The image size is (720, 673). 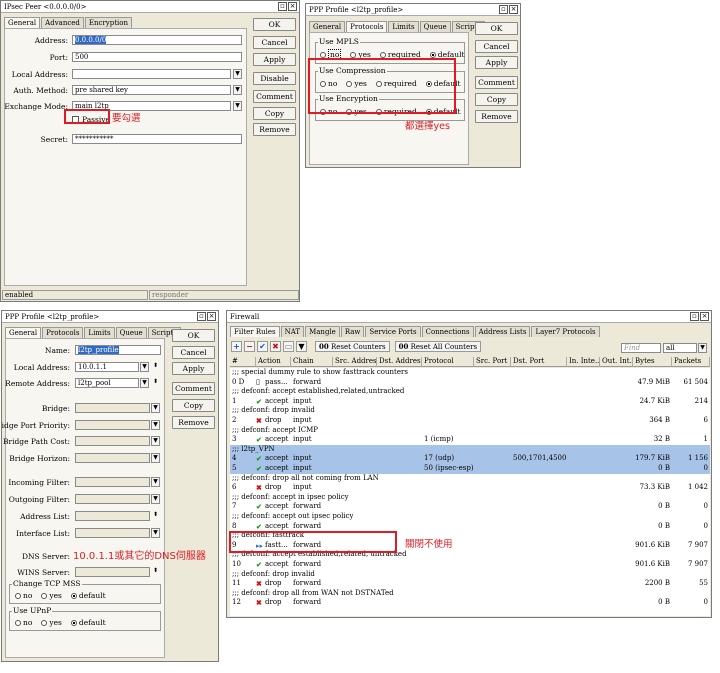 What do you see at coordinates (680, 348) in the screenshot?
I see `chain-filter-select: all` at bounding box center [680, 348].